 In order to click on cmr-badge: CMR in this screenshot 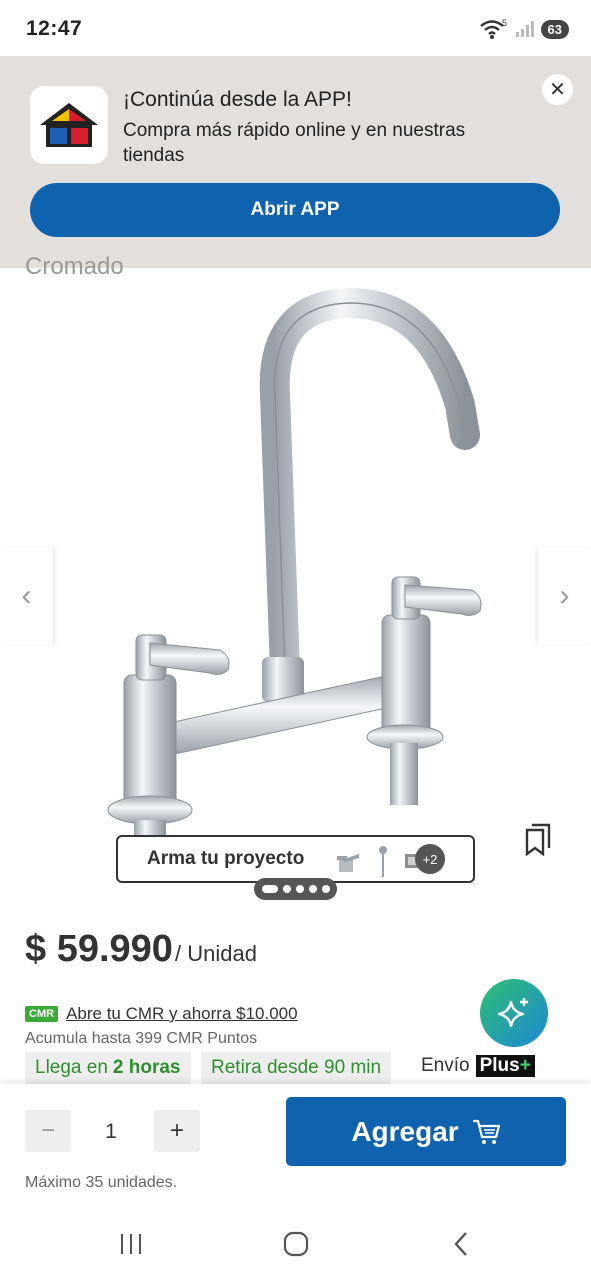, I will do `click(42, 1014)`.